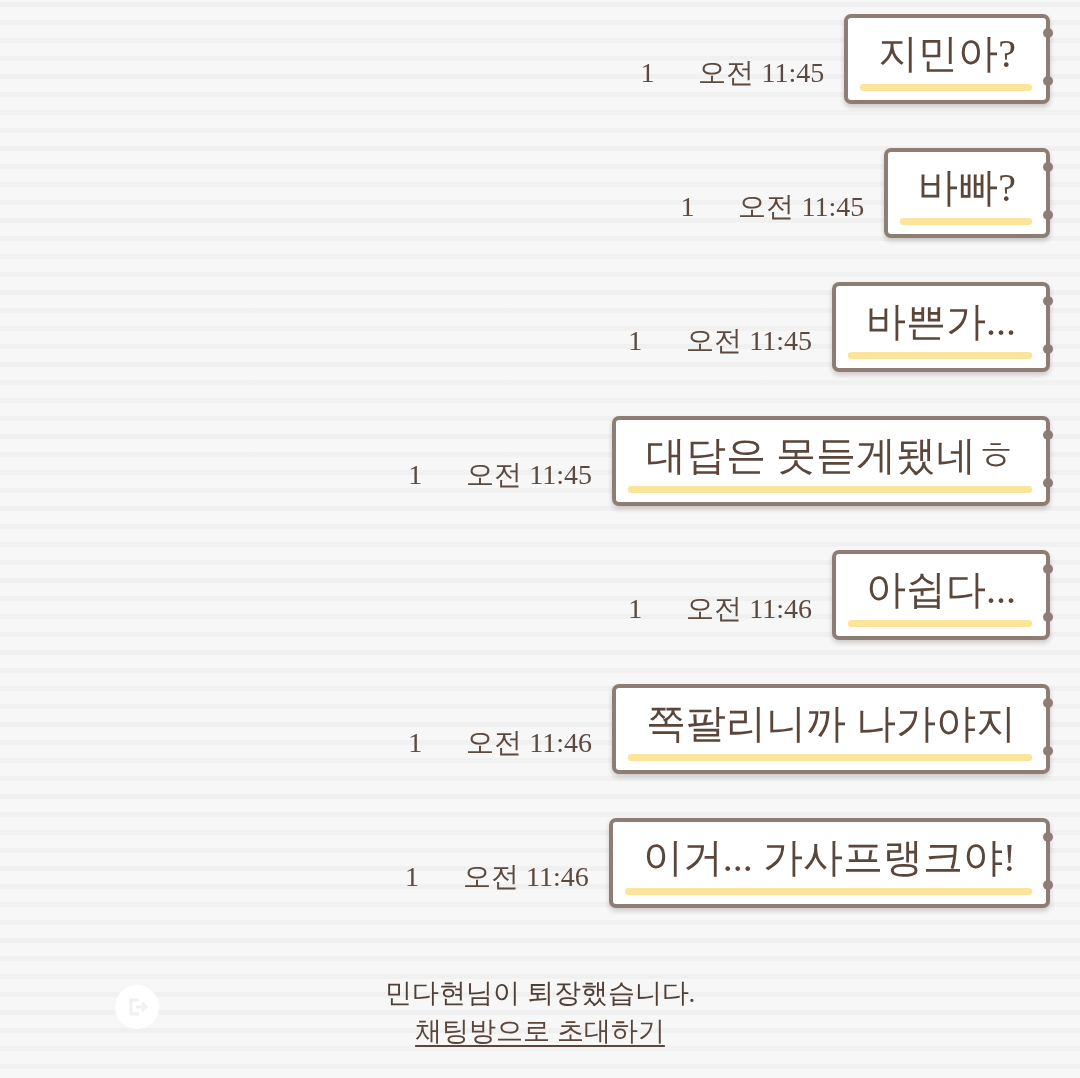 The height and width of the screenshot is (1078, 1080). I want to click on message-text: 이거... 가사프랭크야!, so click(829, 858).